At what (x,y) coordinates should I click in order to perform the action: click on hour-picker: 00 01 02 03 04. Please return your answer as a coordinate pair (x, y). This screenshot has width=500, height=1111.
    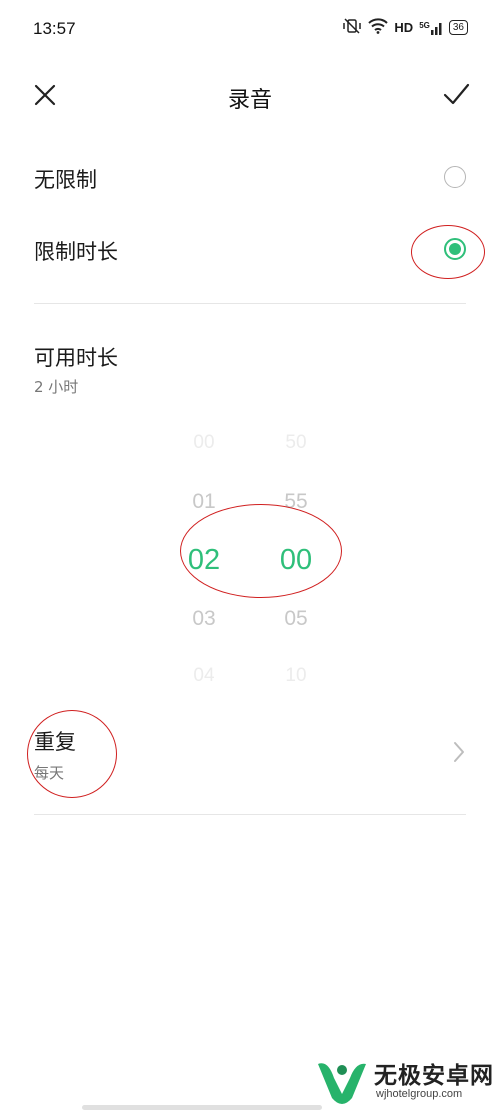
    Looking at the image, I should click on (204, 565).